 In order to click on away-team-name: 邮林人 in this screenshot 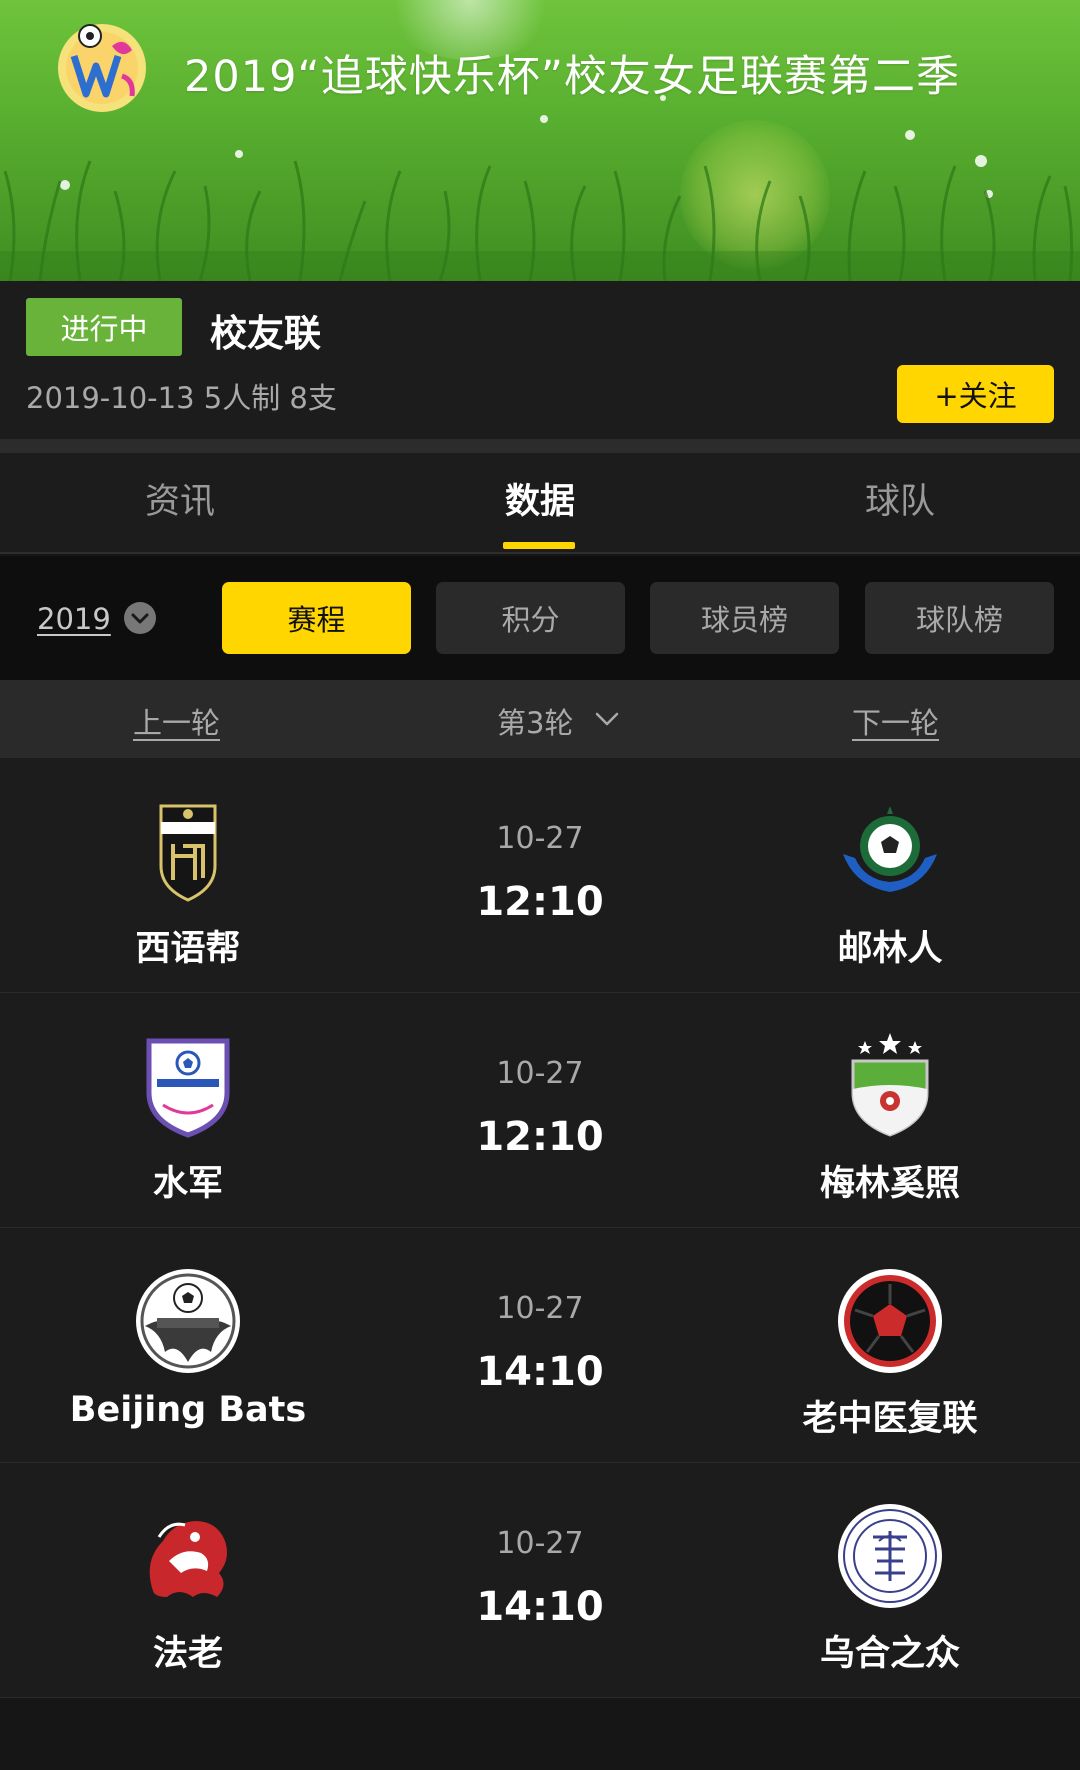, I will do `click(890, 949)`.